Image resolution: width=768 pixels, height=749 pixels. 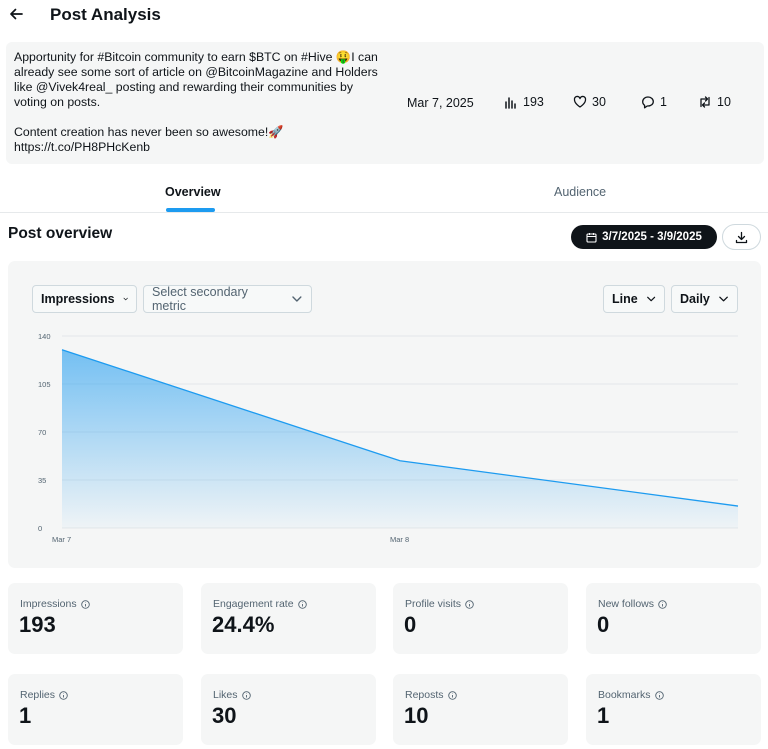 I want to click on heart-icon, so click(x=580, y=101).